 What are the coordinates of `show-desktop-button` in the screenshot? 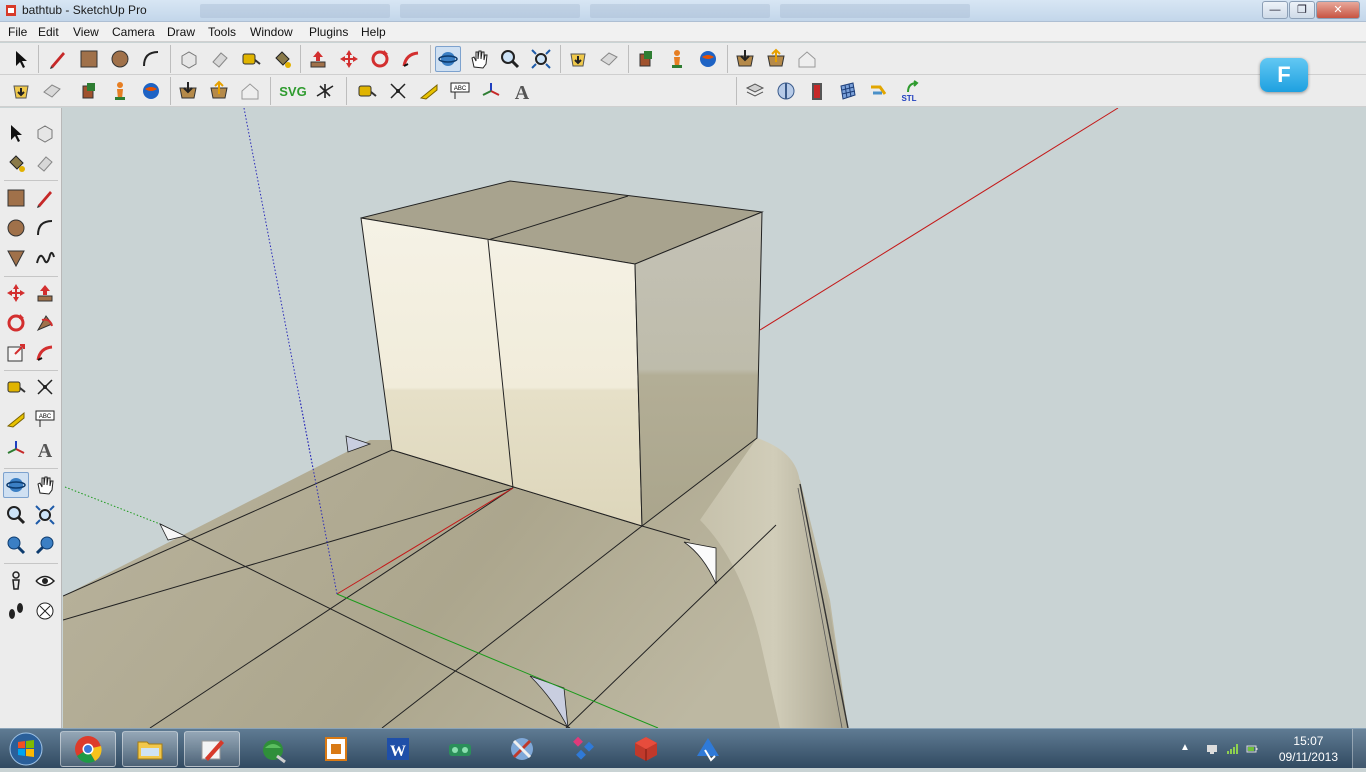 It's located at (1359, 749).